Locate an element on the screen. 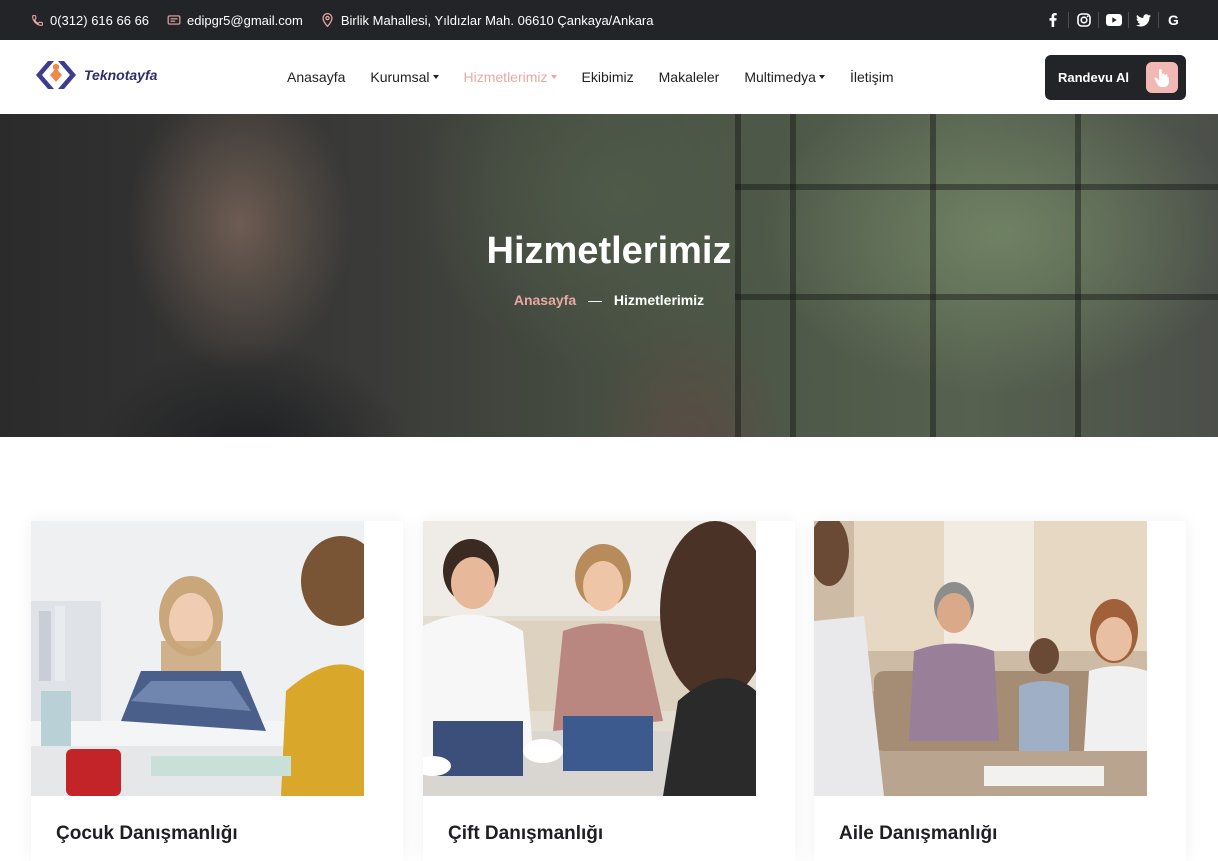 This screenshot has width=1218, height=861. nav-articles: Makaleler is located at coordinates (689, 77).